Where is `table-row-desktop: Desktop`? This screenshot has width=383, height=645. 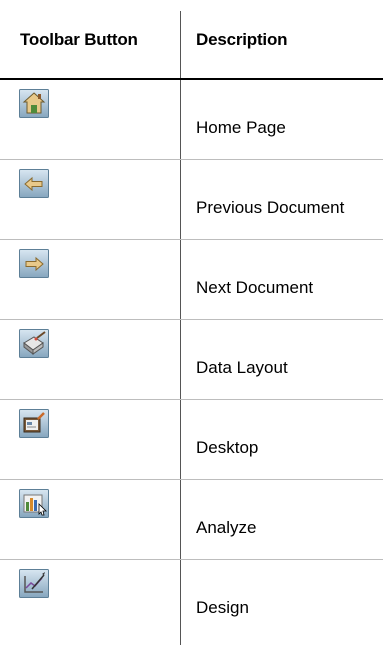
table-row-desktop: Desktop is located at coordinates (191, 440).